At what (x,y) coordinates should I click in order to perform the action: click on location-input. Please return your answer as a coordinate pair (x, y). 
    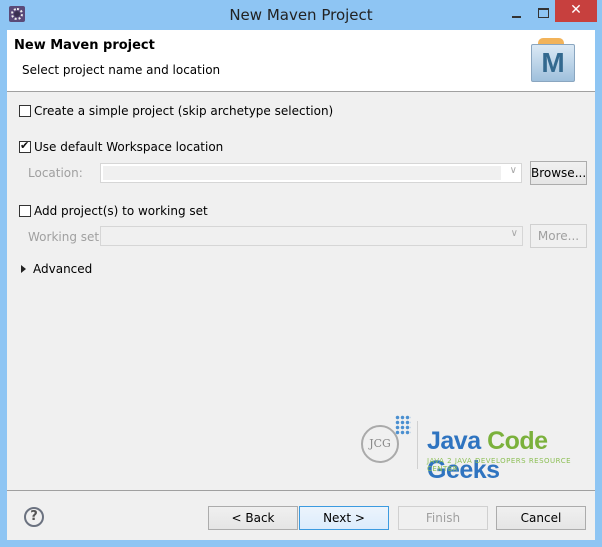
    Looking at the image, I should click on (302, 173).